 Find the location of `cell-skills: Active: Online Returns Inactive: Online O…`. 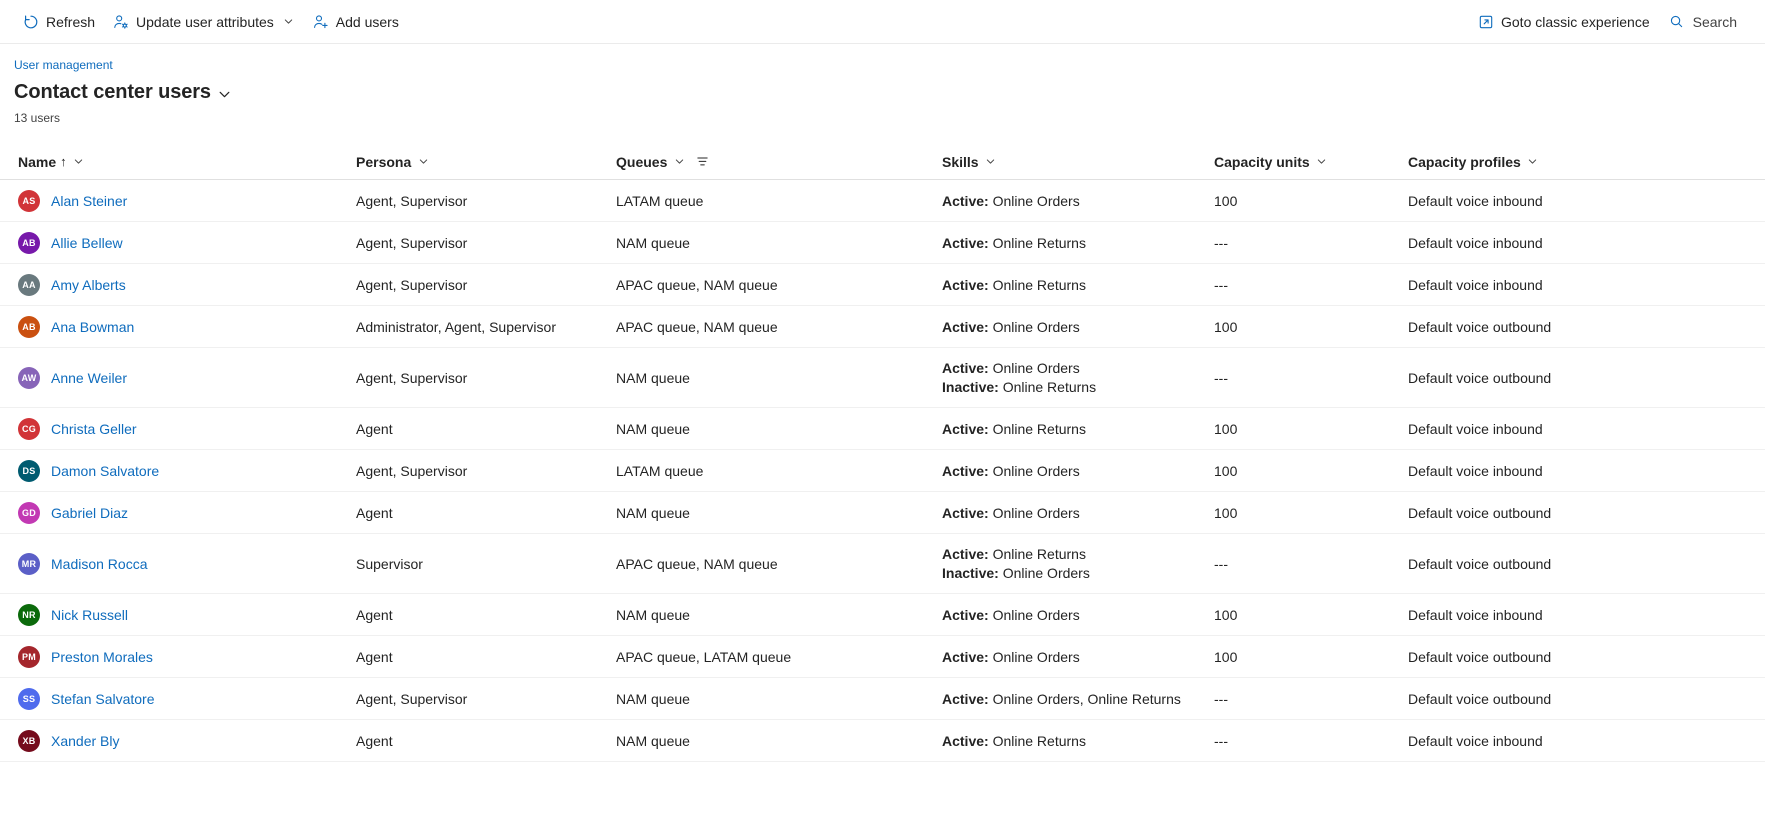

cell-skills: Active: Online Returns Inactive: Online O… is located at coordinates (1078, 563).